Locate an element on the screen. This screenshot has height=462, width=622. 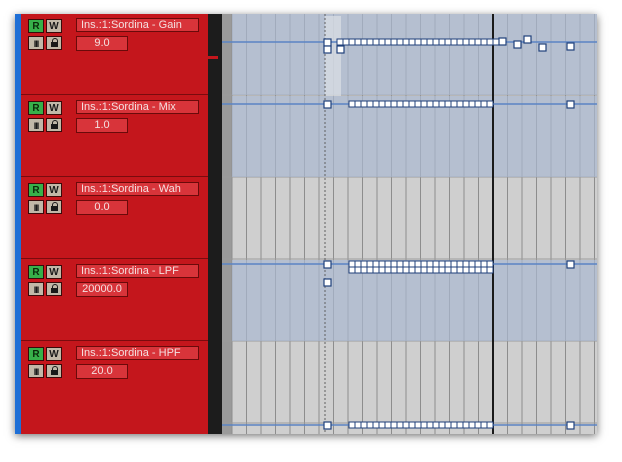
parameter-value: 9.0 is located at coordinates (102, 43).